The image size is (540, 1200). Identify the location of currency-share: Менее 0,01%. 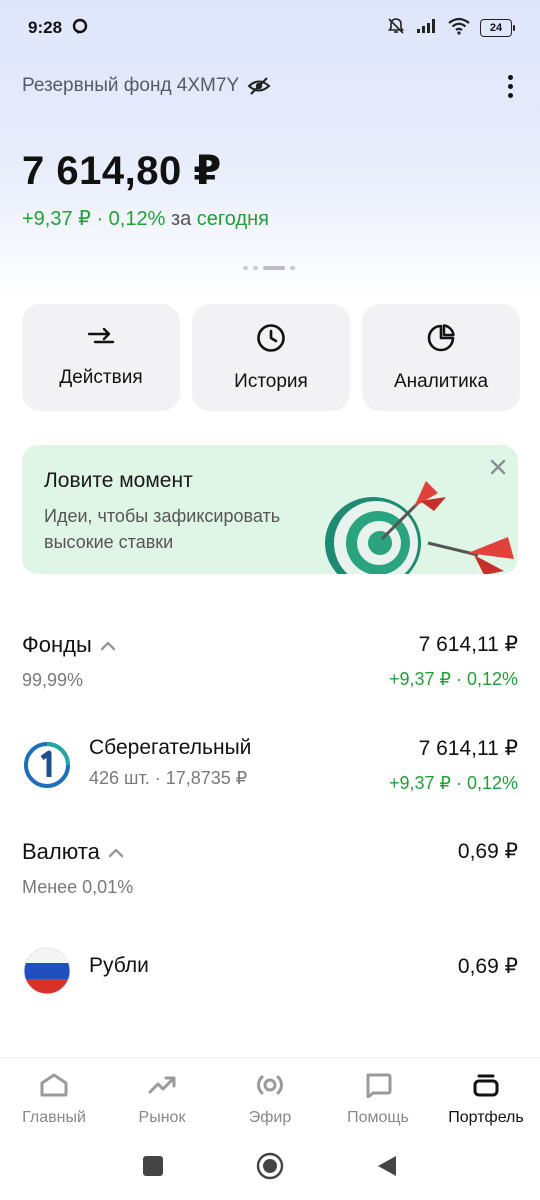
(78, 887).